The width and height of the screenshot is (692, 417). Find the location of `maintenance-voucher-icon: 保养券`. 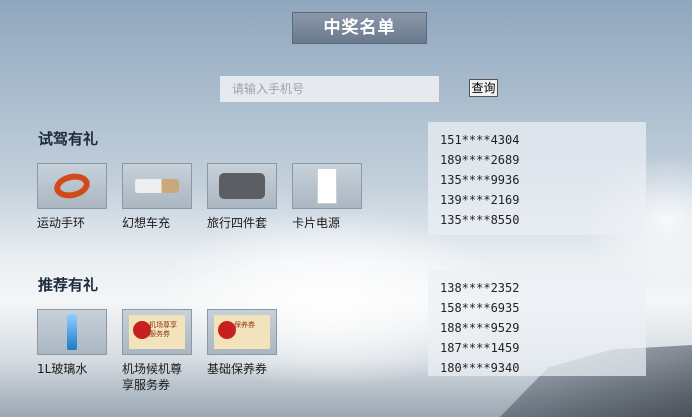

maintenance-voucher-icon: 保养券 is located at coordinates (242, 332).